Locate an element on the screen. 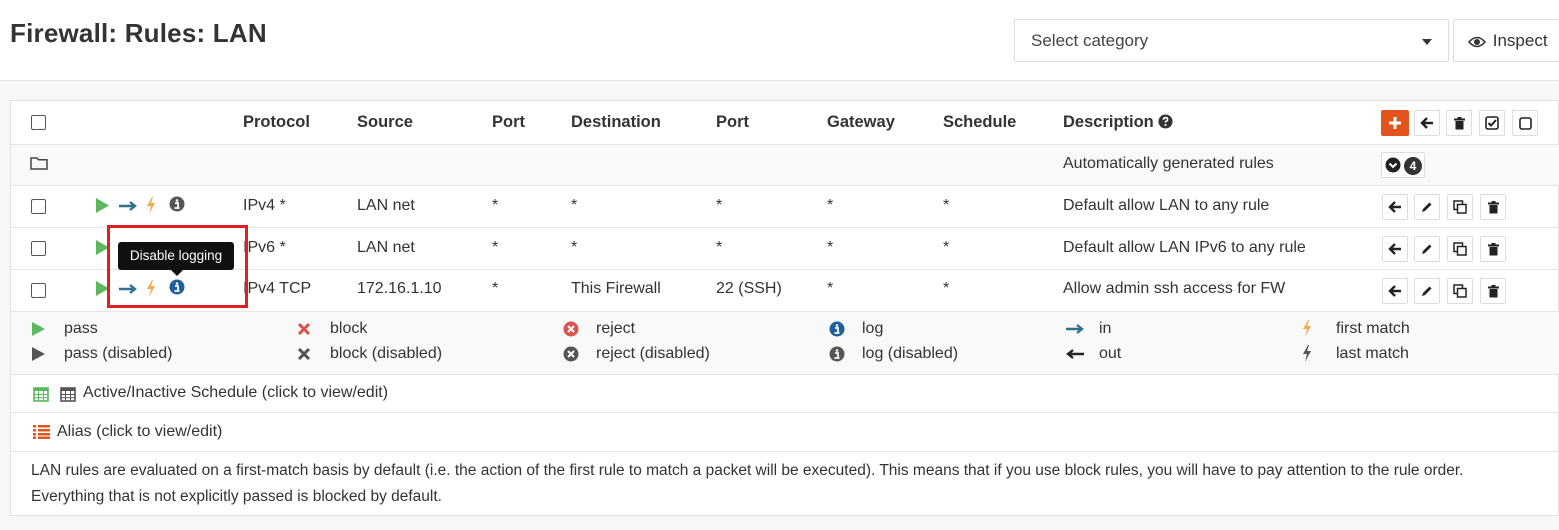 This screenshot has height=530, width=1559. square-icon is located at coordinates (1525, 123).